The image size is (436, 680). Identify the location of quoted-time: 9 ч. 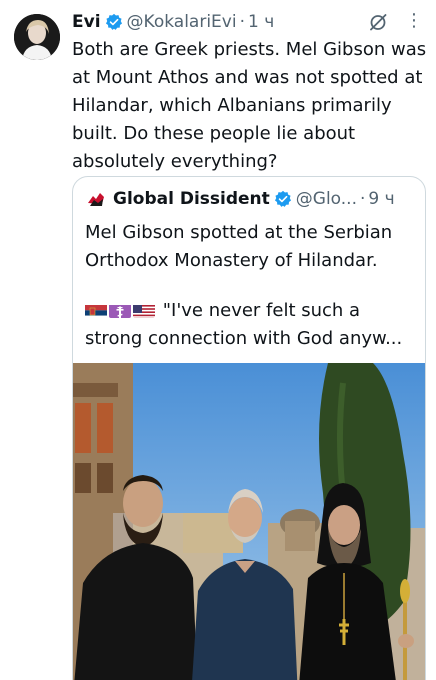
(381, 199).